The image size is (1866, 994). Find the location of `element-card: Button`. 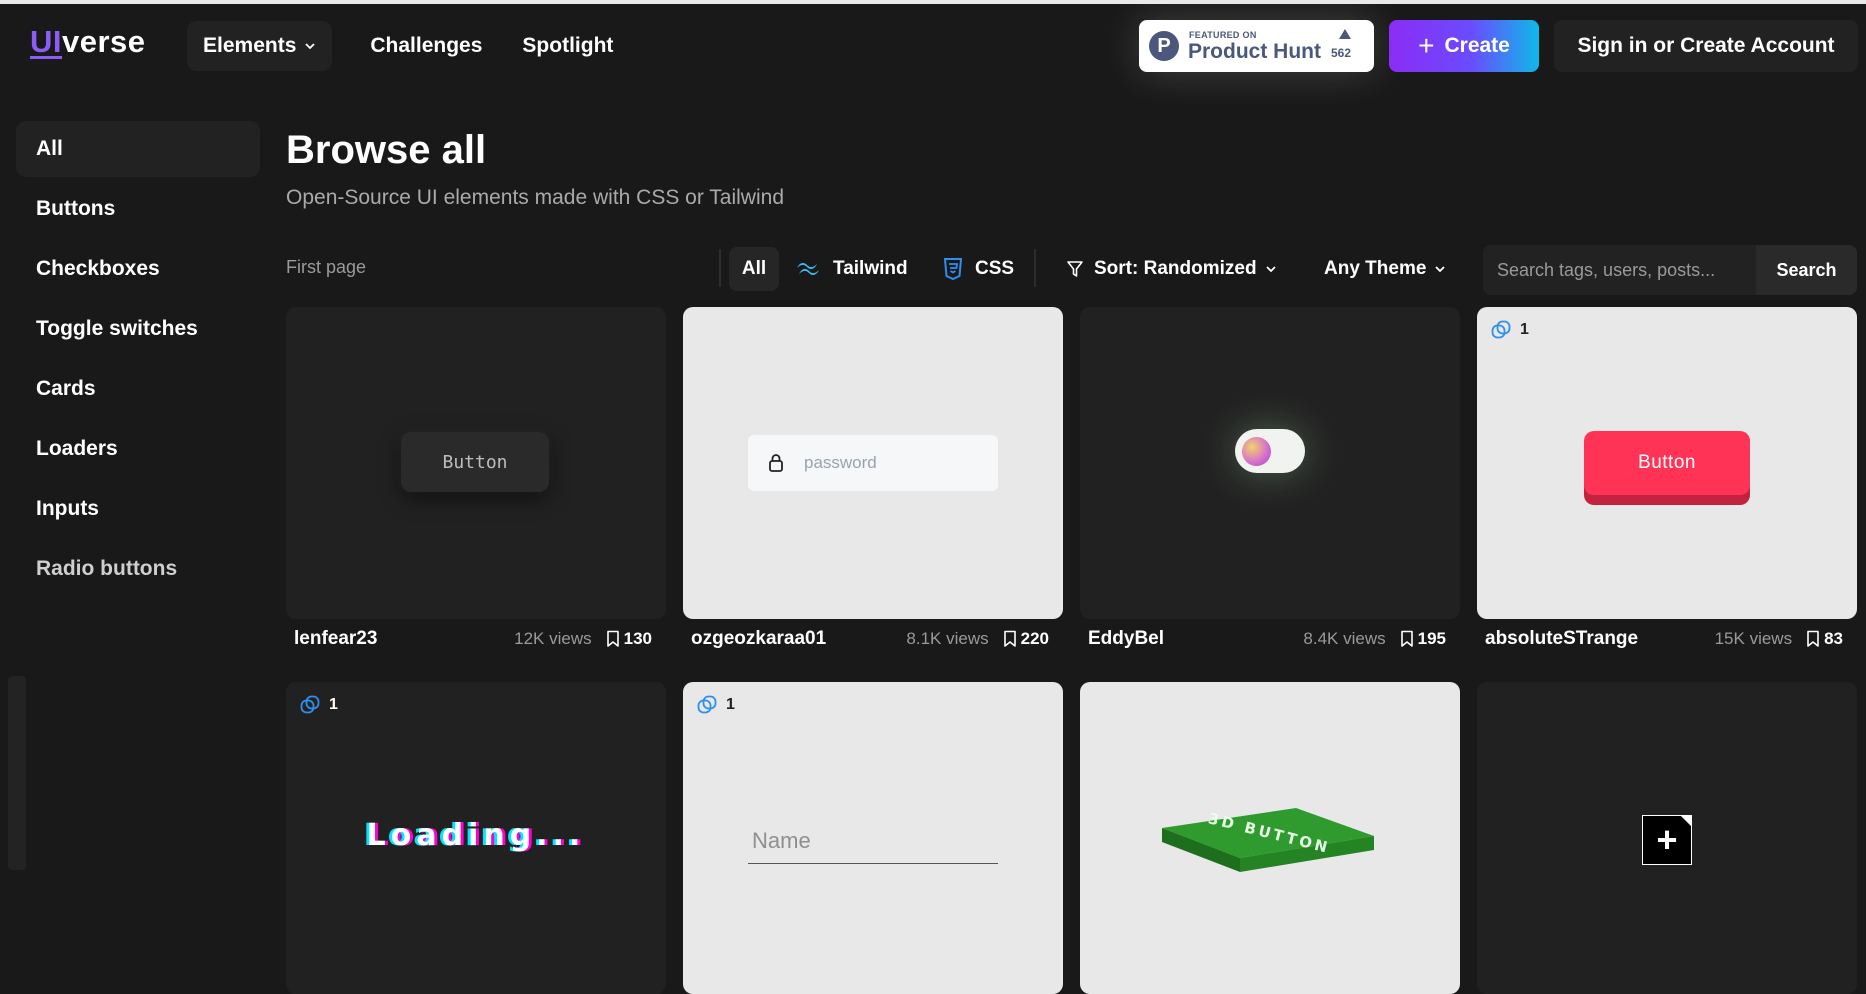

element-card: Button is located at coordinates (476, 463).